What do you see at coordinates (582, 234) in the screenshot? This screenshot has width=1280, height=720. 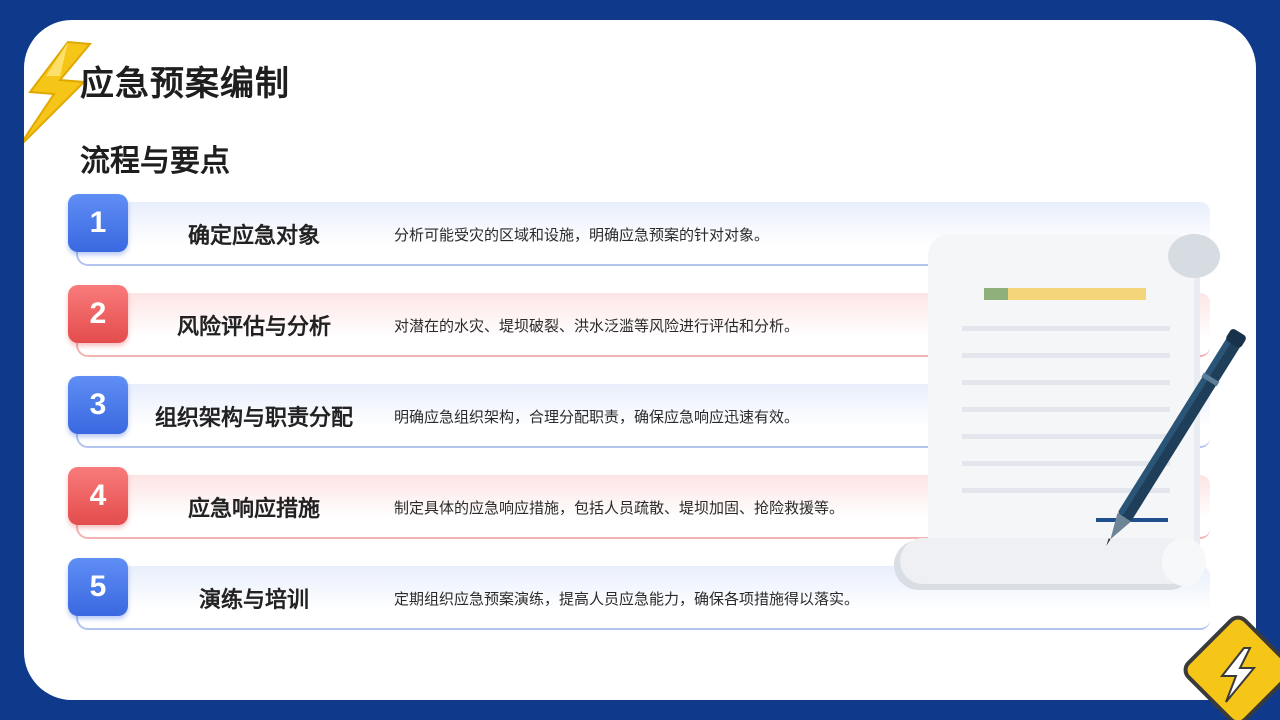 I see `step-description: 分析可能受灾的区域和设施，明确应急预案的针对对象。` at bounding box center [582, 234].